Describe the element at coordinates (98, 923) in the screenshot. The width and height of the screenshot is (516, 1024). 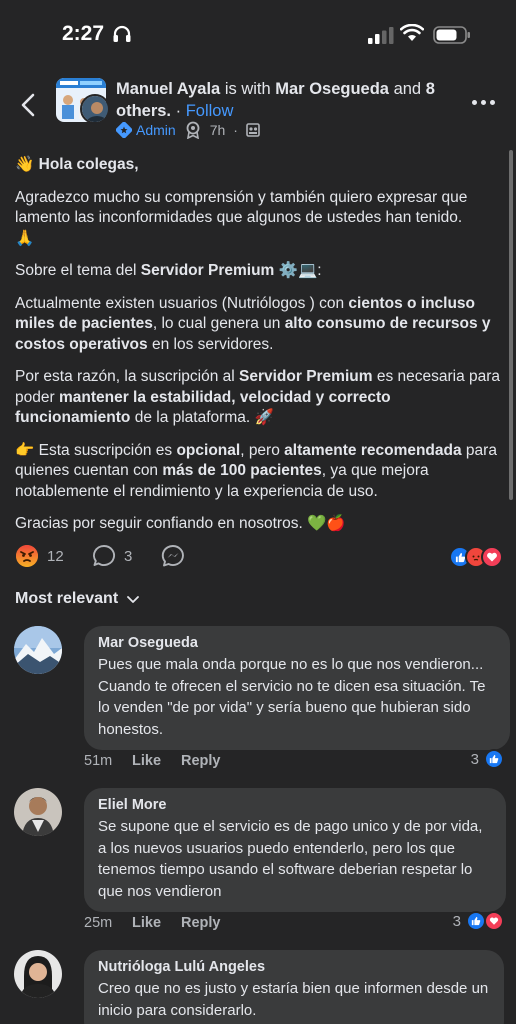
I see `comment-time: 25m` at that location.